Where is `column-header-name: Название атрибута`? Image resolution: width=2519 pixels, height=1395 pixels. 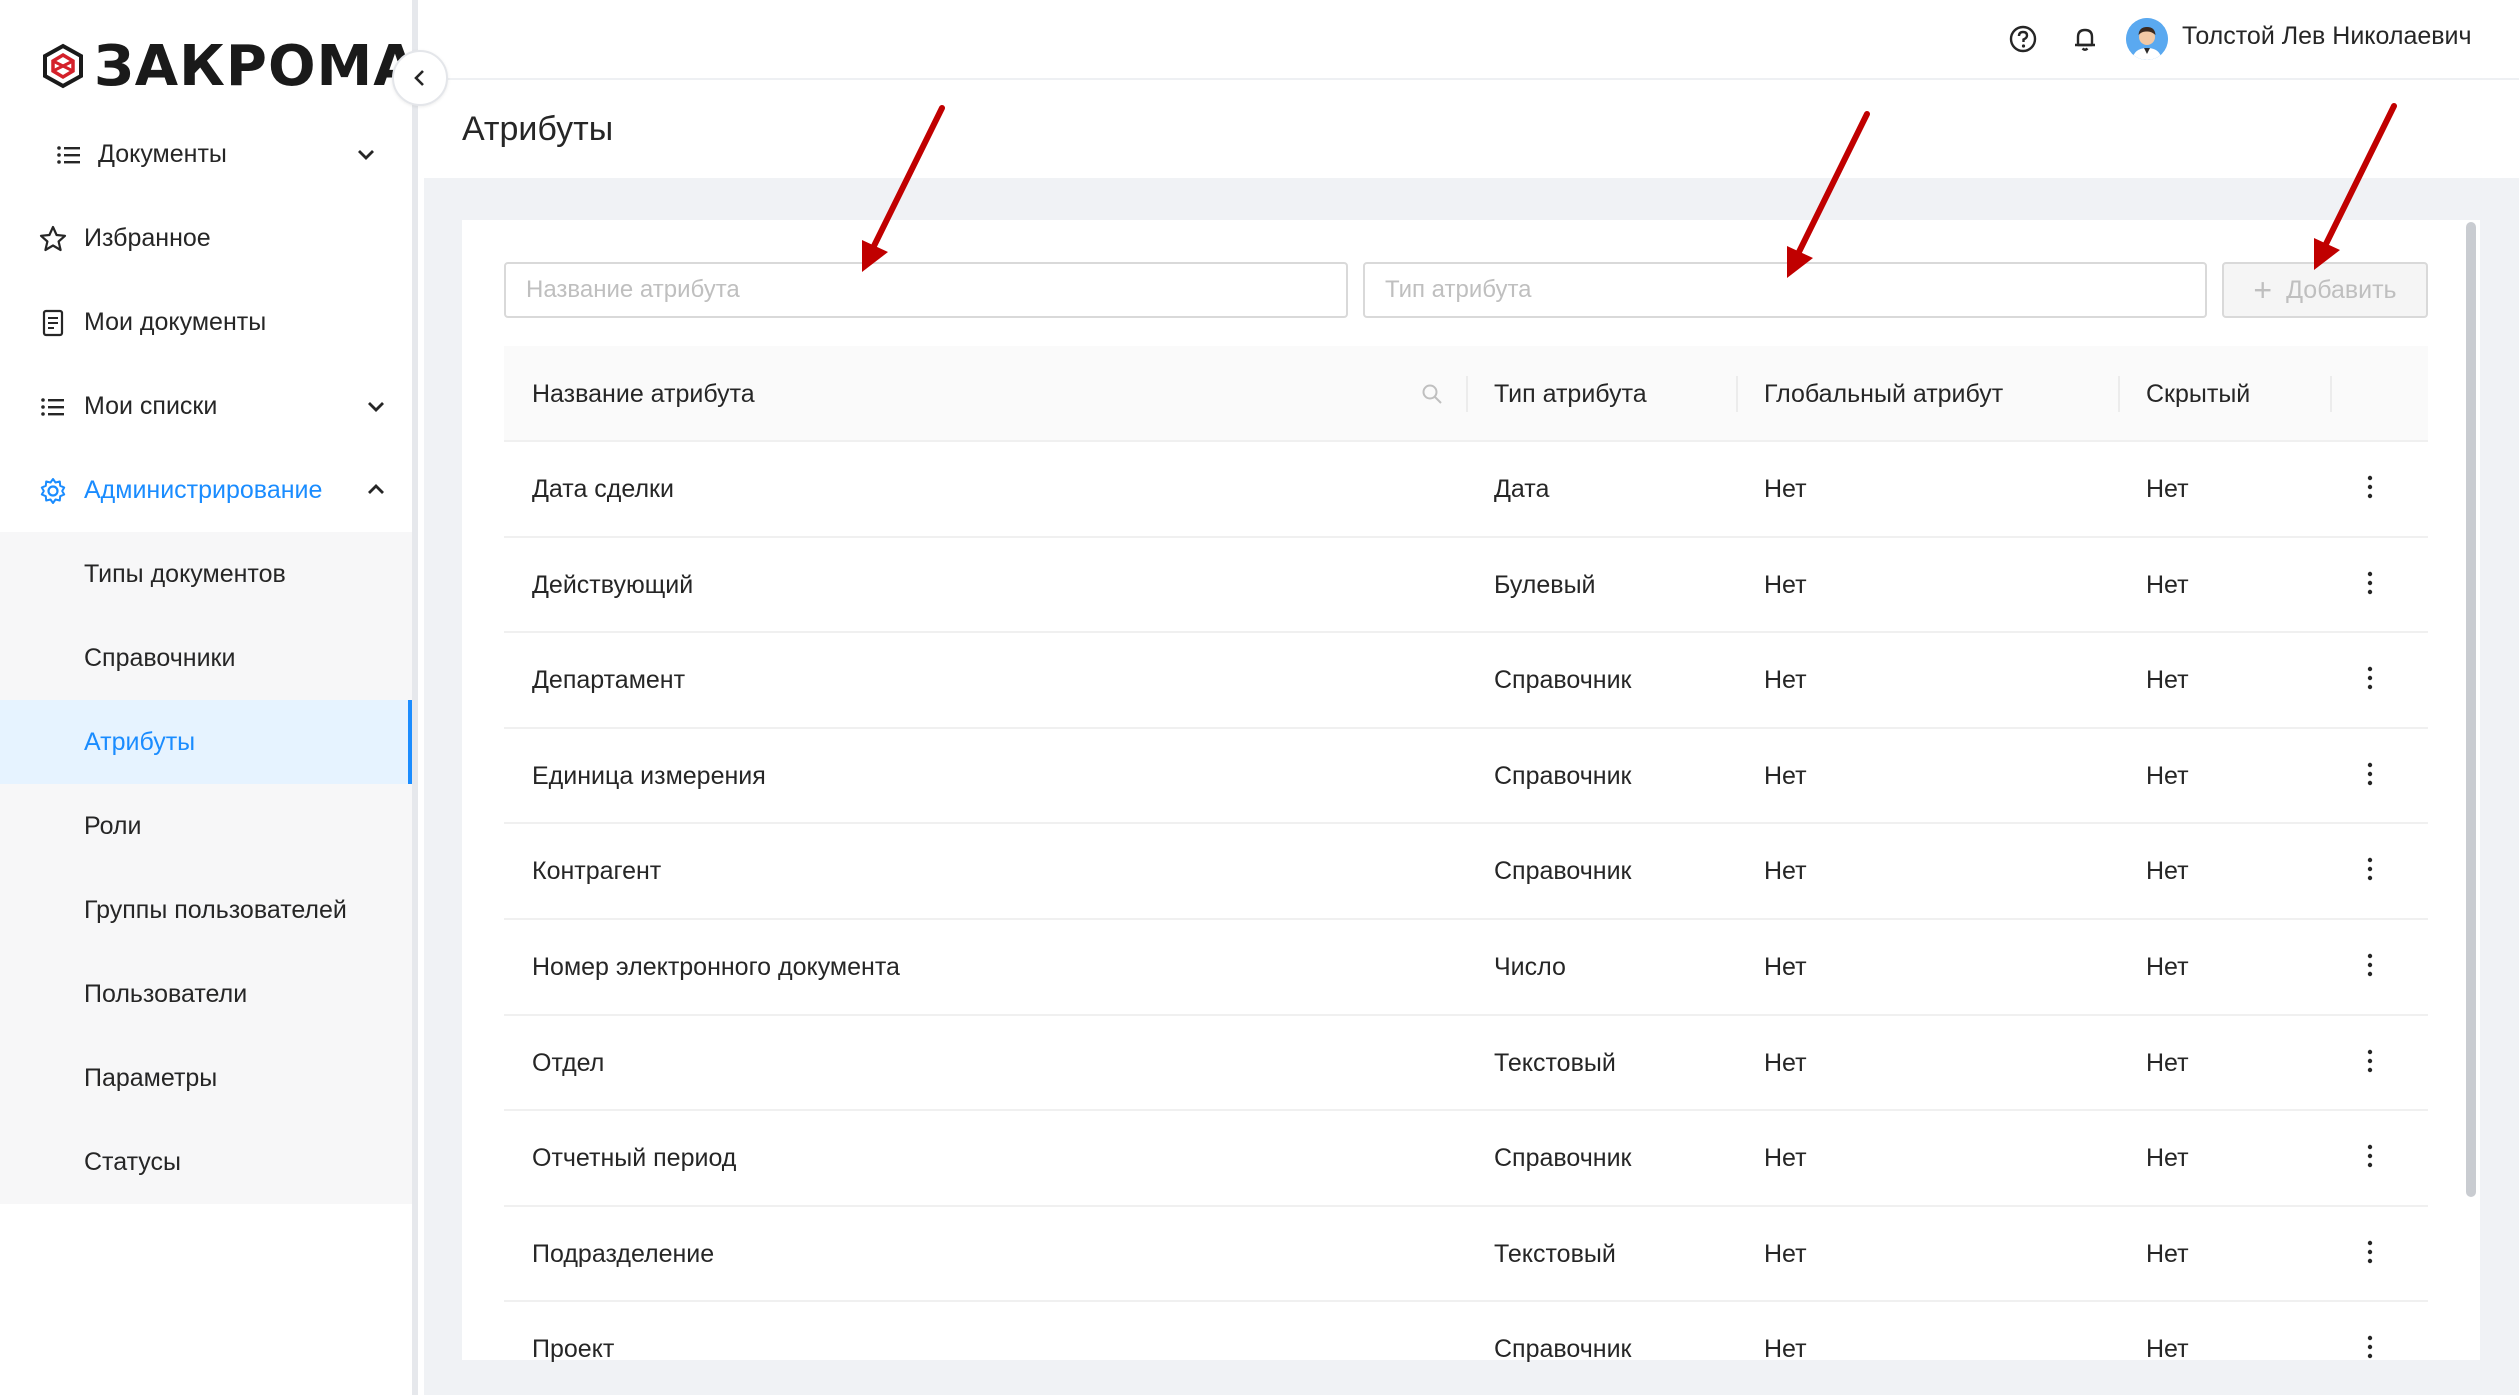
column-header-name: Название атрибута is located at coordinates (643, 394).